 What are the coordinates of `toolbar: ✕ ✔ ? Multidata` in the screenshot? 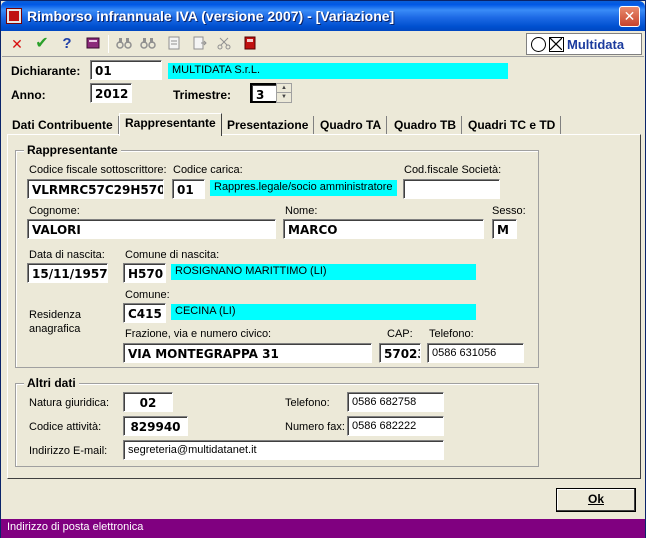 It's located at (323, 44).